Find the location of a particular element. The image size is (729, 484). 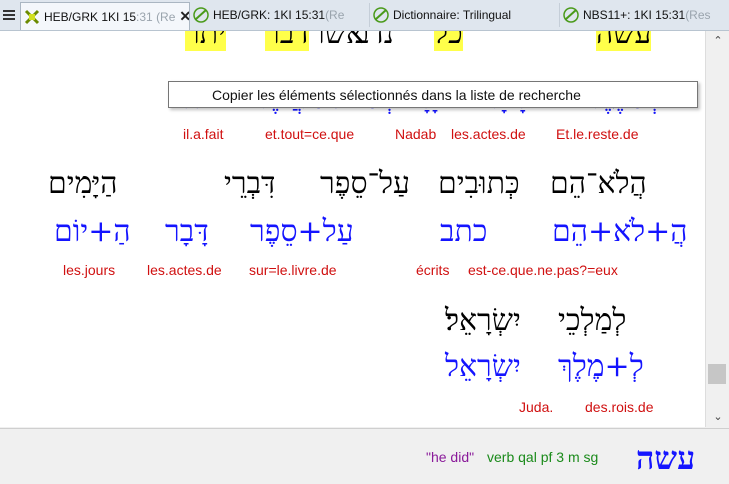

hebrew-word: הַיָּמִים is located at coordinates (83, 184).